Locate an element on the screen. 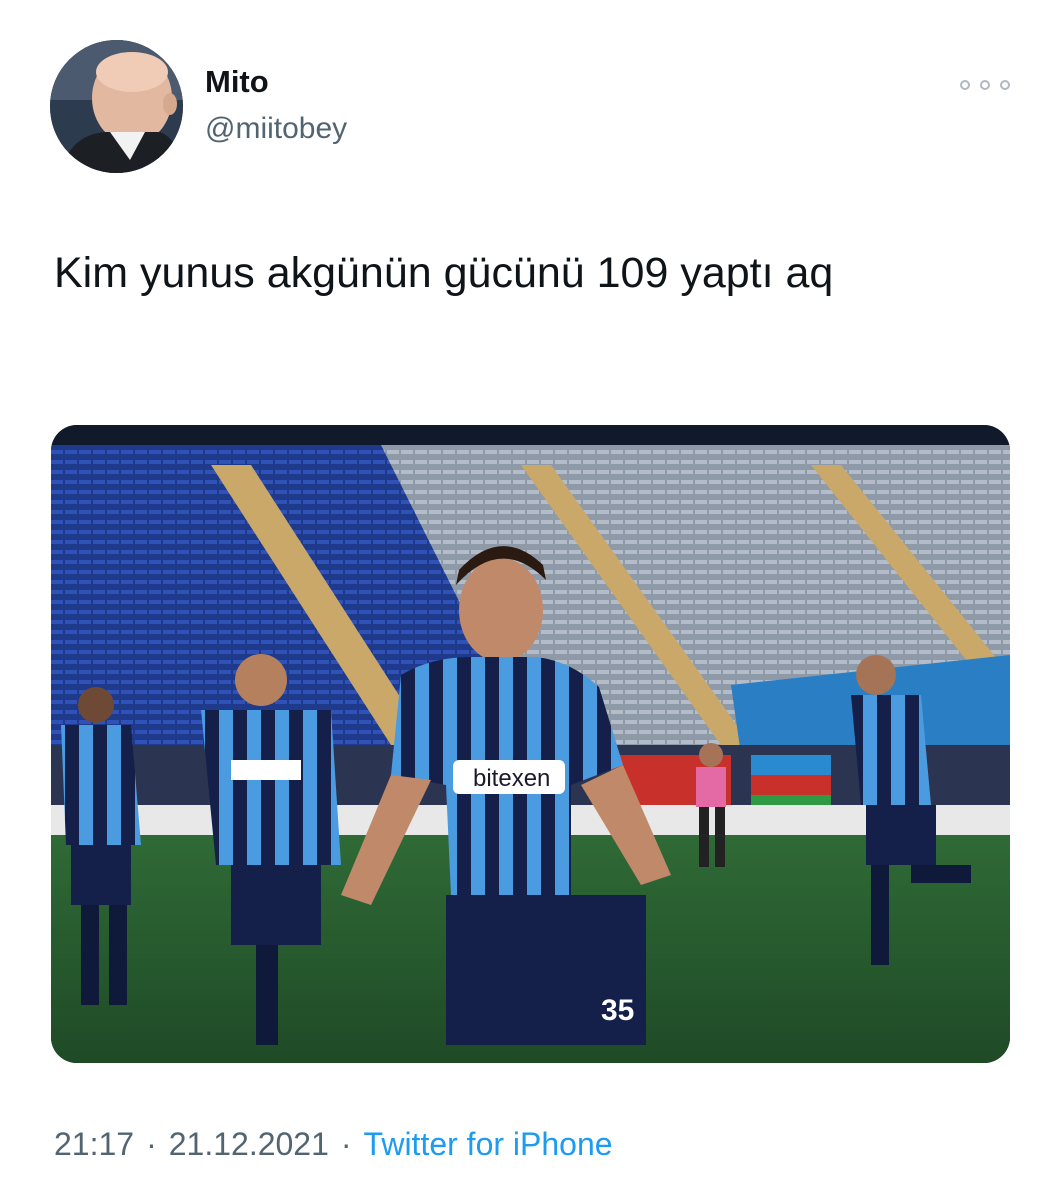 This screenshot has height=1200, width=1061. author-display-name: Mito is located at coordinates (237, 82).